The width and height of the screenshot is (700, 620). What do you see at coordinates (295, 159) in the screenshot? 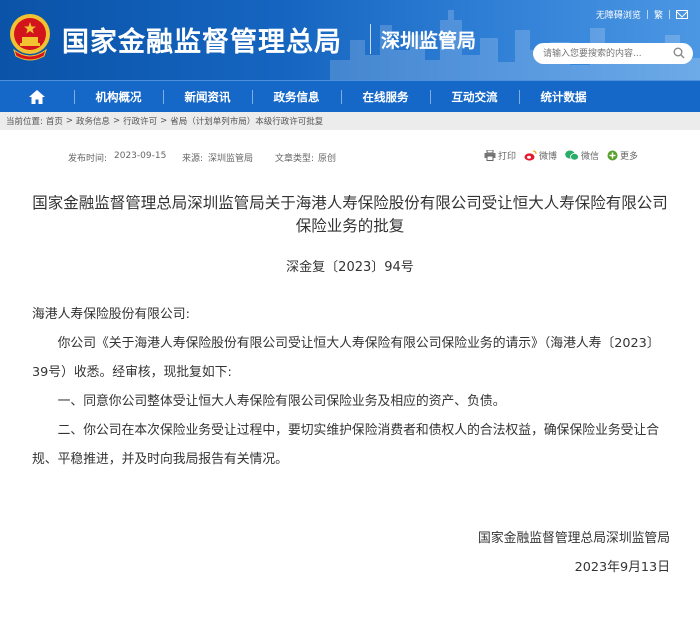
I see `type-label: 文章类型:` at bounding box center [295, 159].